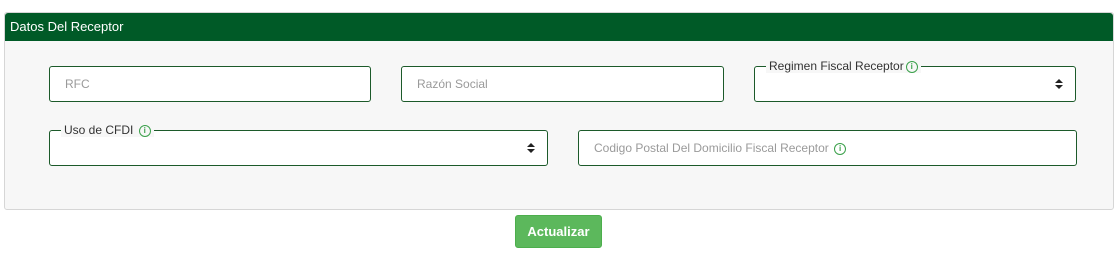 This screenshot has height=256, width=1120. Describe the element at coordinates (99, 130) in the screenshot. I see `uso-cfdi-label: Uso de CFDI` at that location.